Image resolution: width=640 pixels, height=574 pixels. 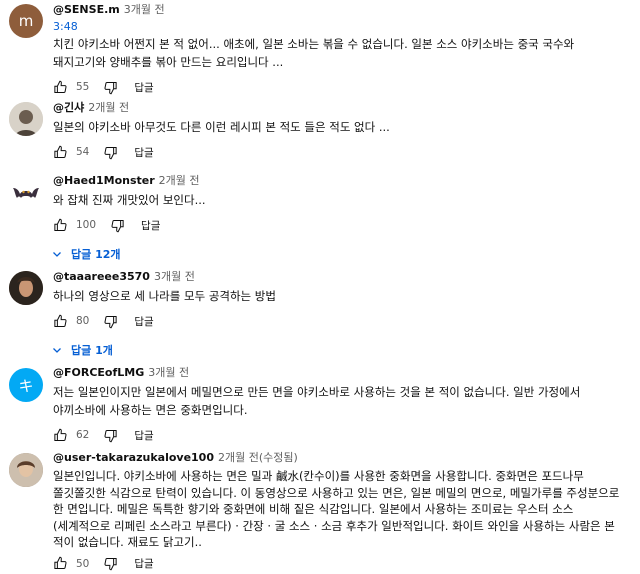 I want to click on avatar: m, so click(x=26, y=21).